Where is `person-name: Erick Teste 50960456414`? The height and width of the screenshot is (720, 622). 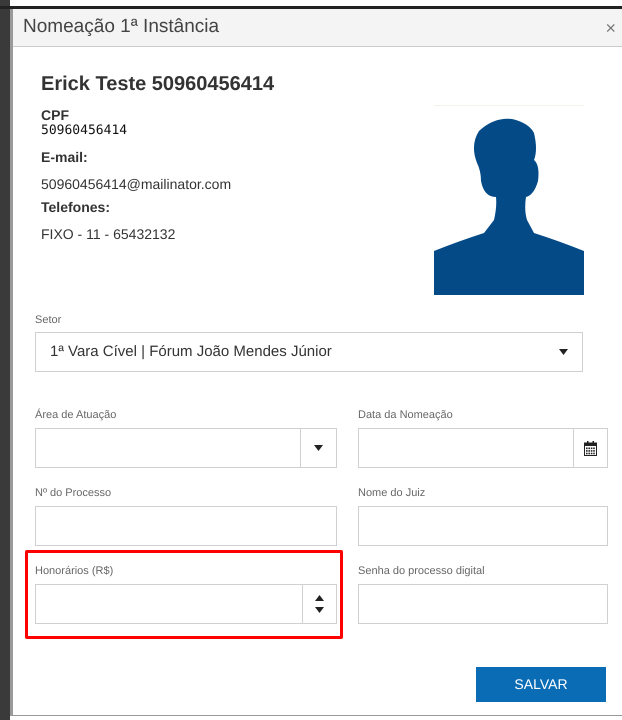 person-name: Erick Teste 50960456414 is located at coordinates (157, 84).